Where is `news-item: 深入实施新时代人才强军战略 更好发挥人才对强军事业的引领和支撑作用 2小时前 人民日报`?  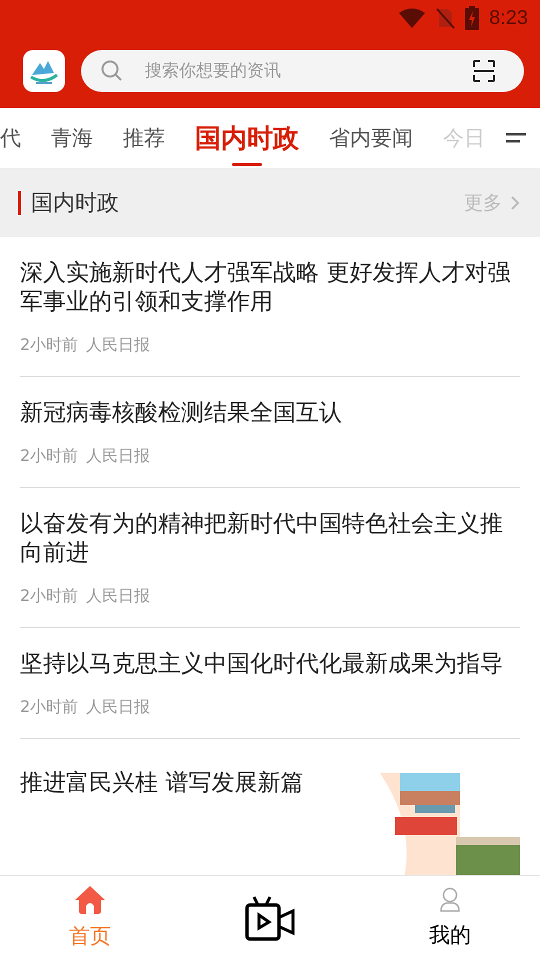
news-item: 深入实施新时代人才强军战略 更好发挥人才对强军事业的引领和支撑作用 2小时前 人民日报 is located at coordinates (270, 307).